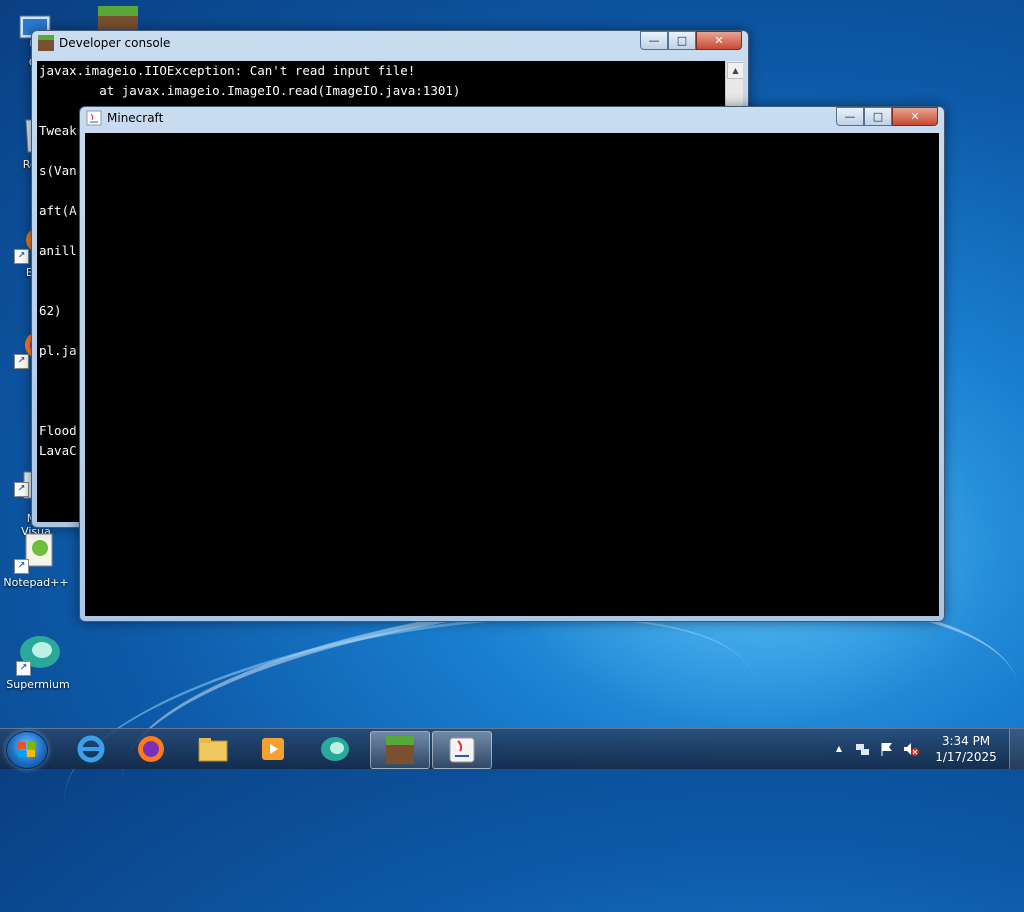 The height and width of the screenshot is (912, 1024). Describe the element at coordinates (390, 43) in the screenshot. I see `console-titlebar: Developer console — □ ✕` at that location.